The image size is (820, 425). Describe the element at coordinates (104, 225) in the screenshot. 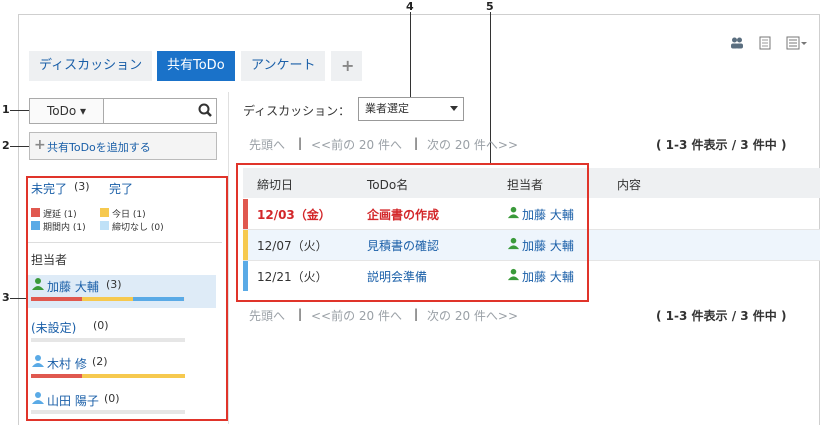

I see `legend-swatch-no-deadline` at that location.